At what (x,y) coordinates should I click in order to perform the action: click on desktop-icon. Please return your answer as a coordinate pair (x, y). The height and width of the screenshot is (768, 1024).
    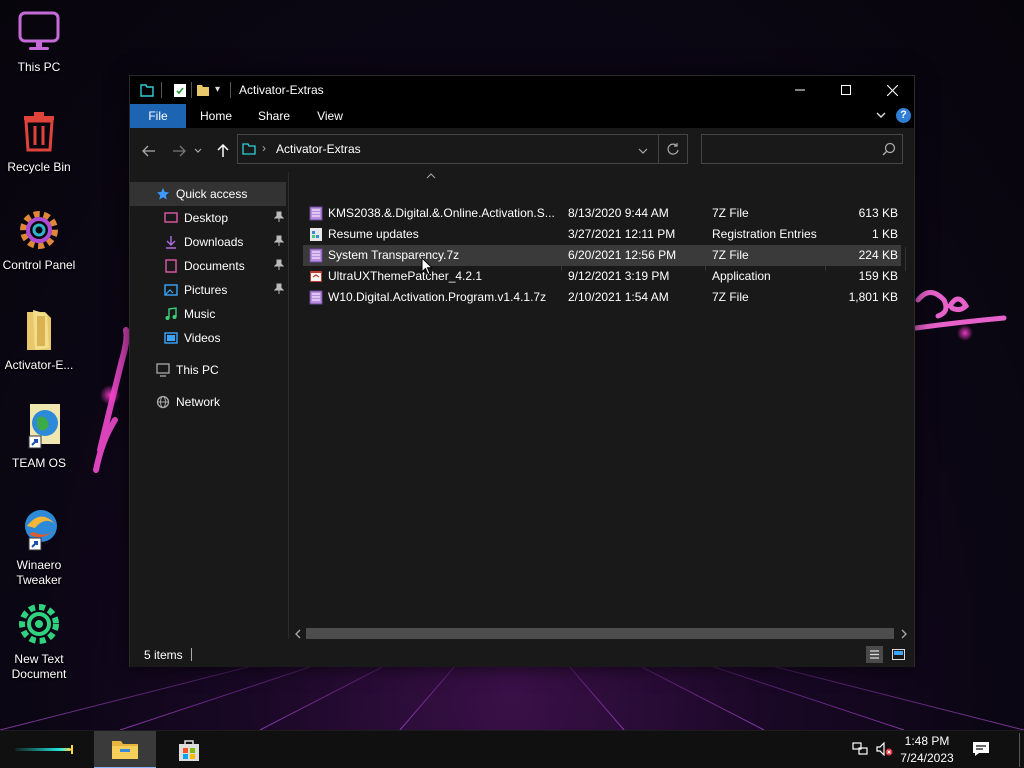
    Looking at the image, I should click on (171, 217).